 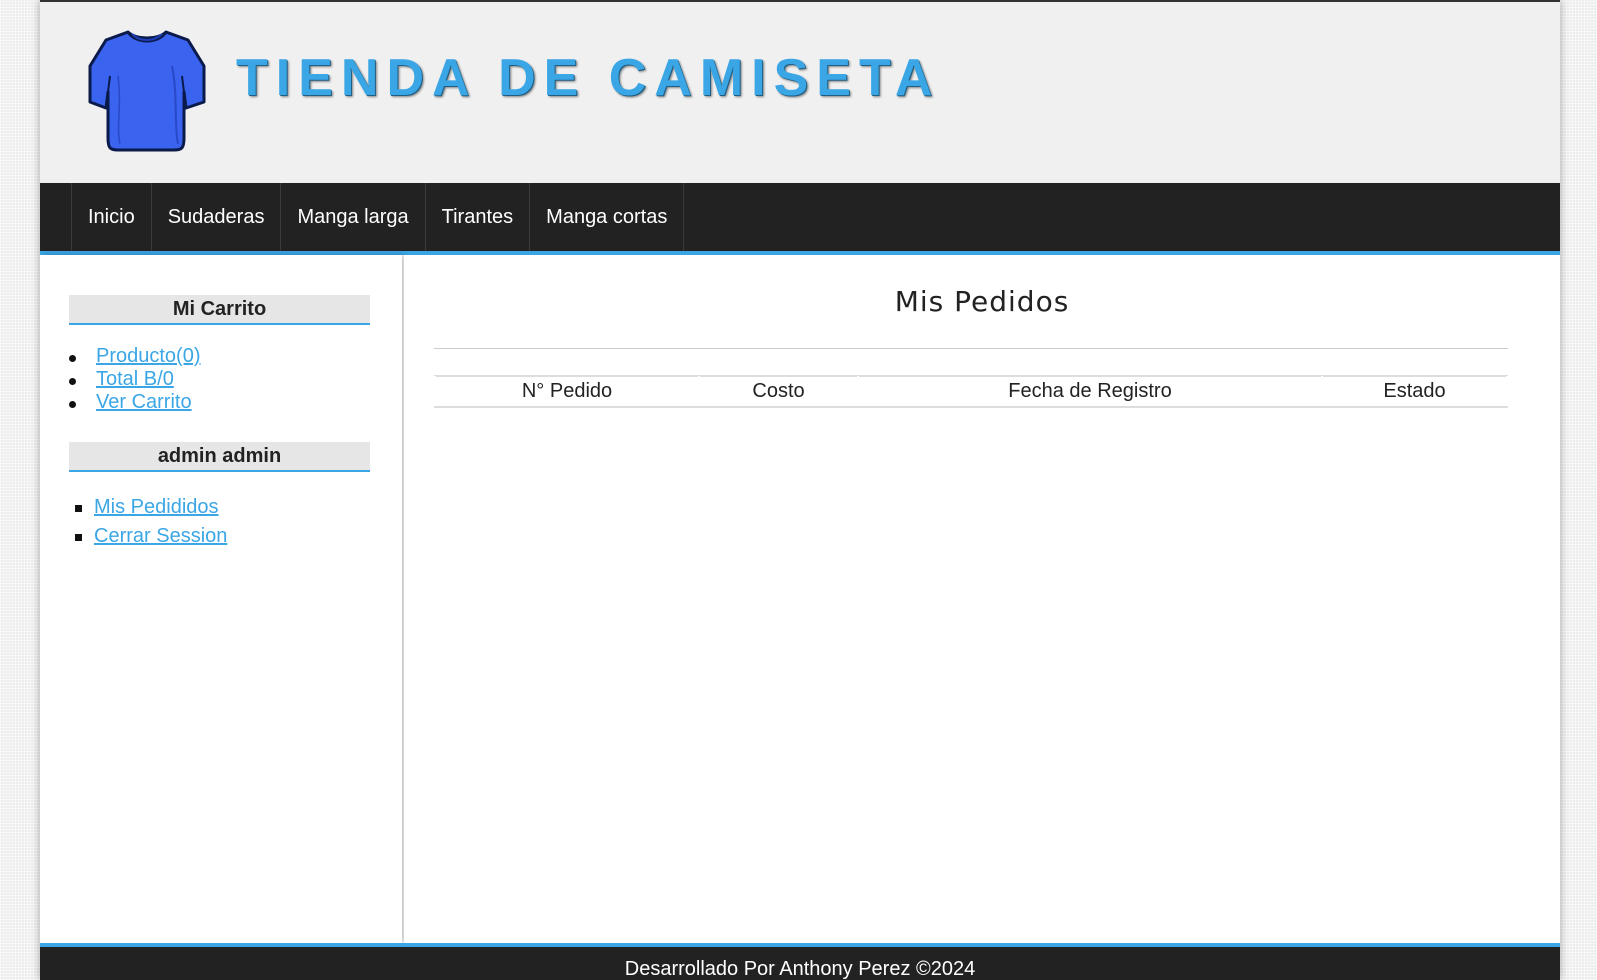 What do you see at coordinates (219, 457) in the screenshot?
I see `user-heading: admin admin` at bounding box center [219, 457].